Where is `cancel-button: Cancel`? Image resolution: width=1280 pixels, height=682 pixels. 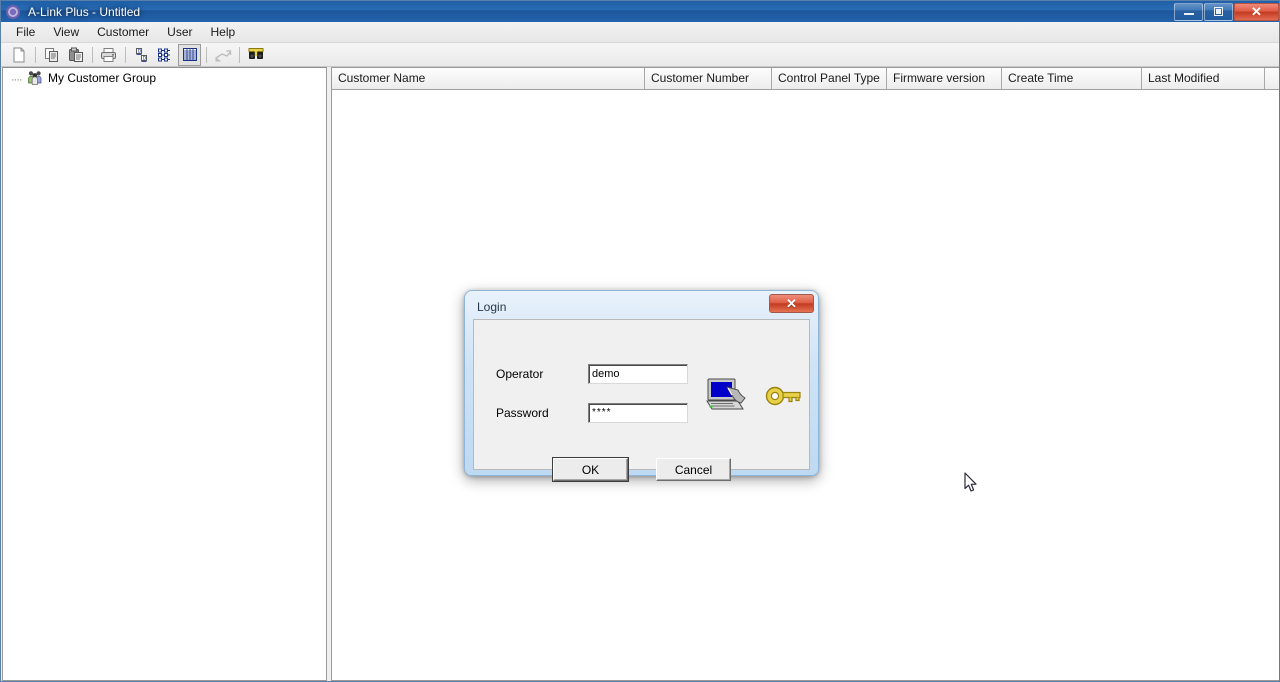
cancel-button: Cancel is located at coordinates (693, 469).